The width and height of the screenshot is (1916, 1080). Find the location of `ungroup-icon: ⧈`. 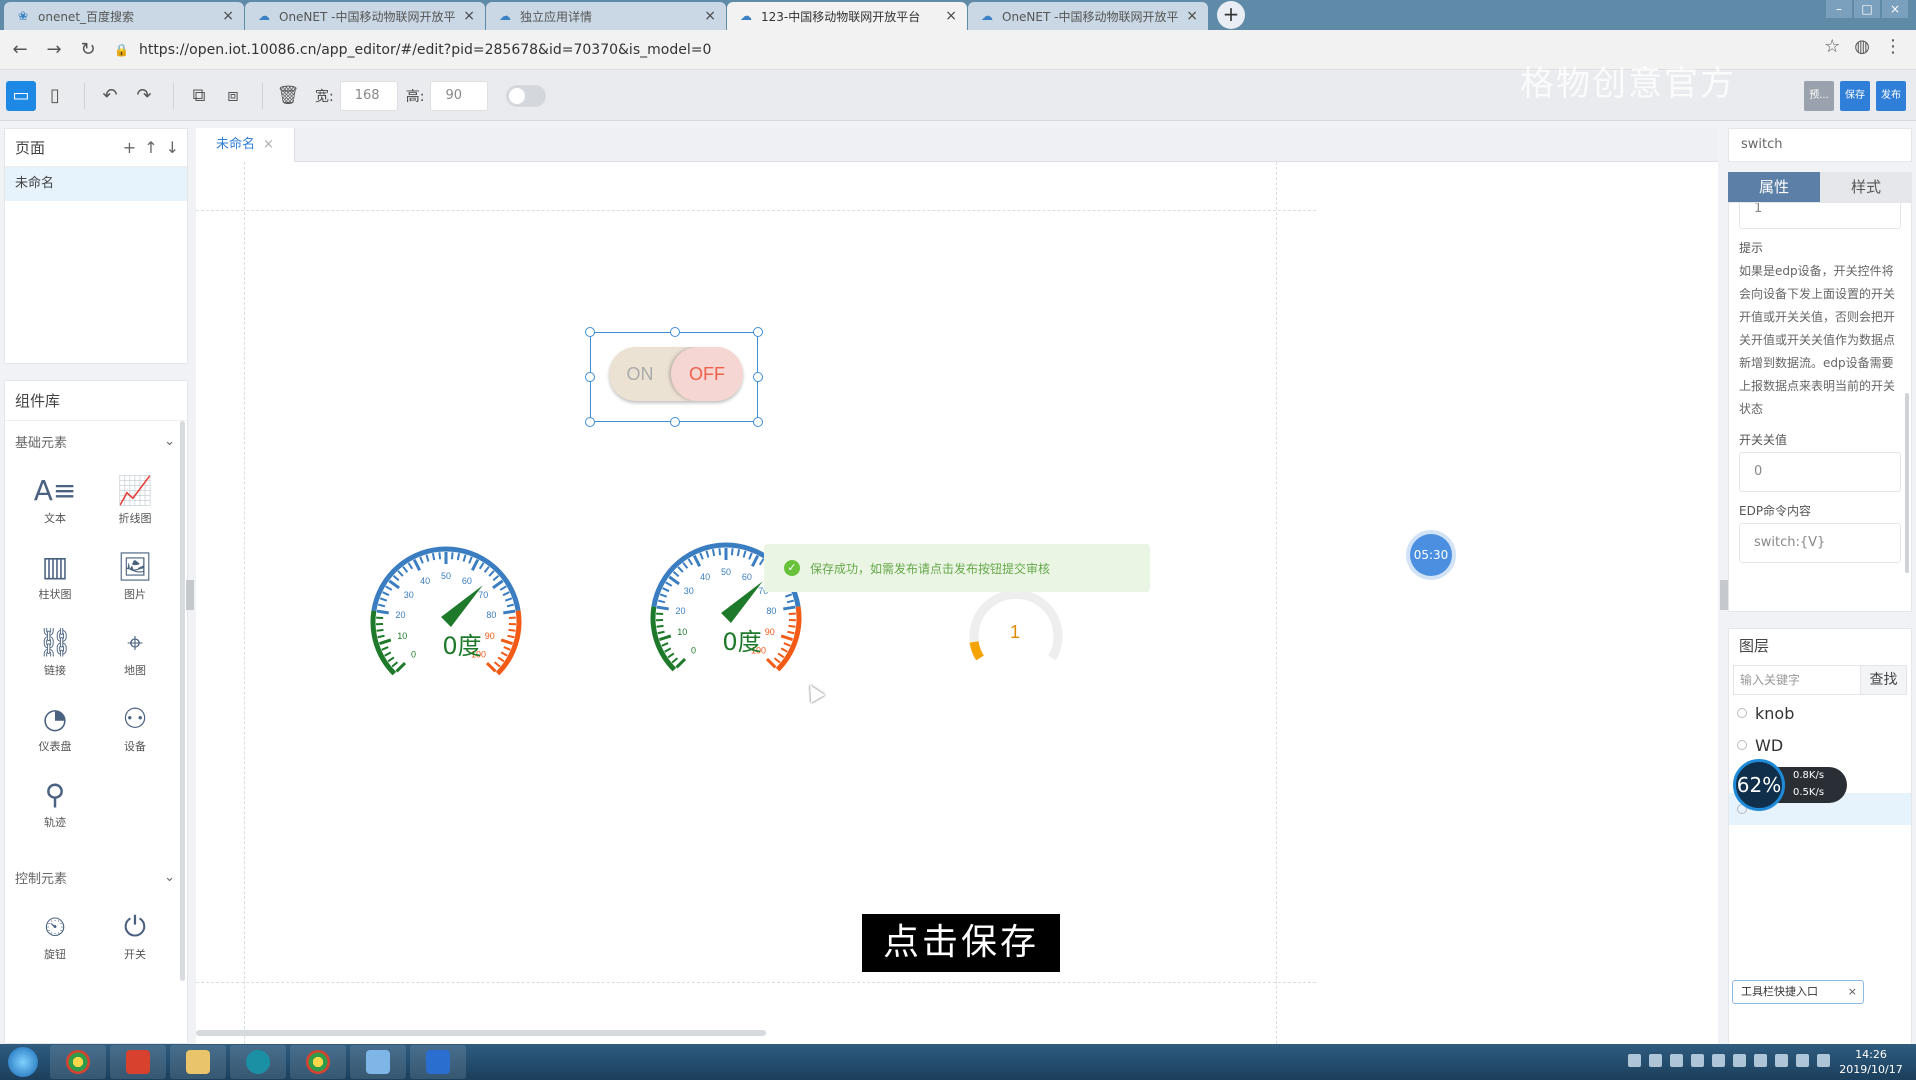

ungroup-icon: ⧈ is located at coordinates (233, 96).